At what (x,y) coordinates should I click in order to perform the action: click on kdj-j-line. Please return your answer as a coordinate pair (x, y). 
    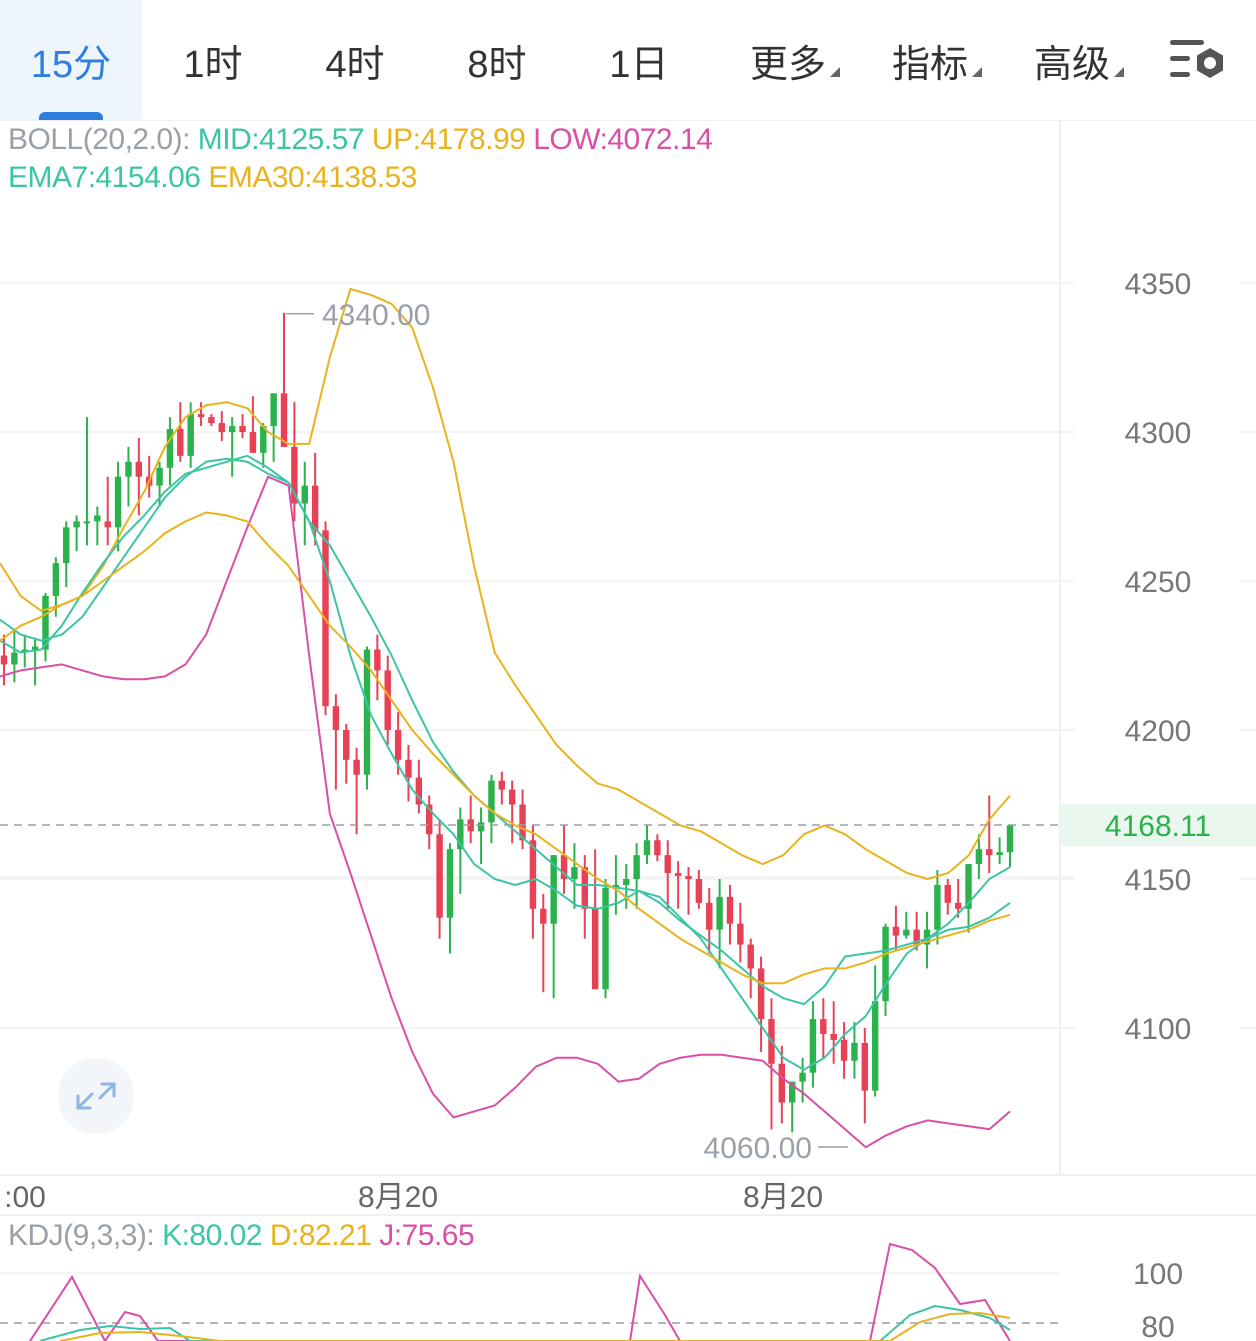
    Looking at the image, I should click on (520, 1291).